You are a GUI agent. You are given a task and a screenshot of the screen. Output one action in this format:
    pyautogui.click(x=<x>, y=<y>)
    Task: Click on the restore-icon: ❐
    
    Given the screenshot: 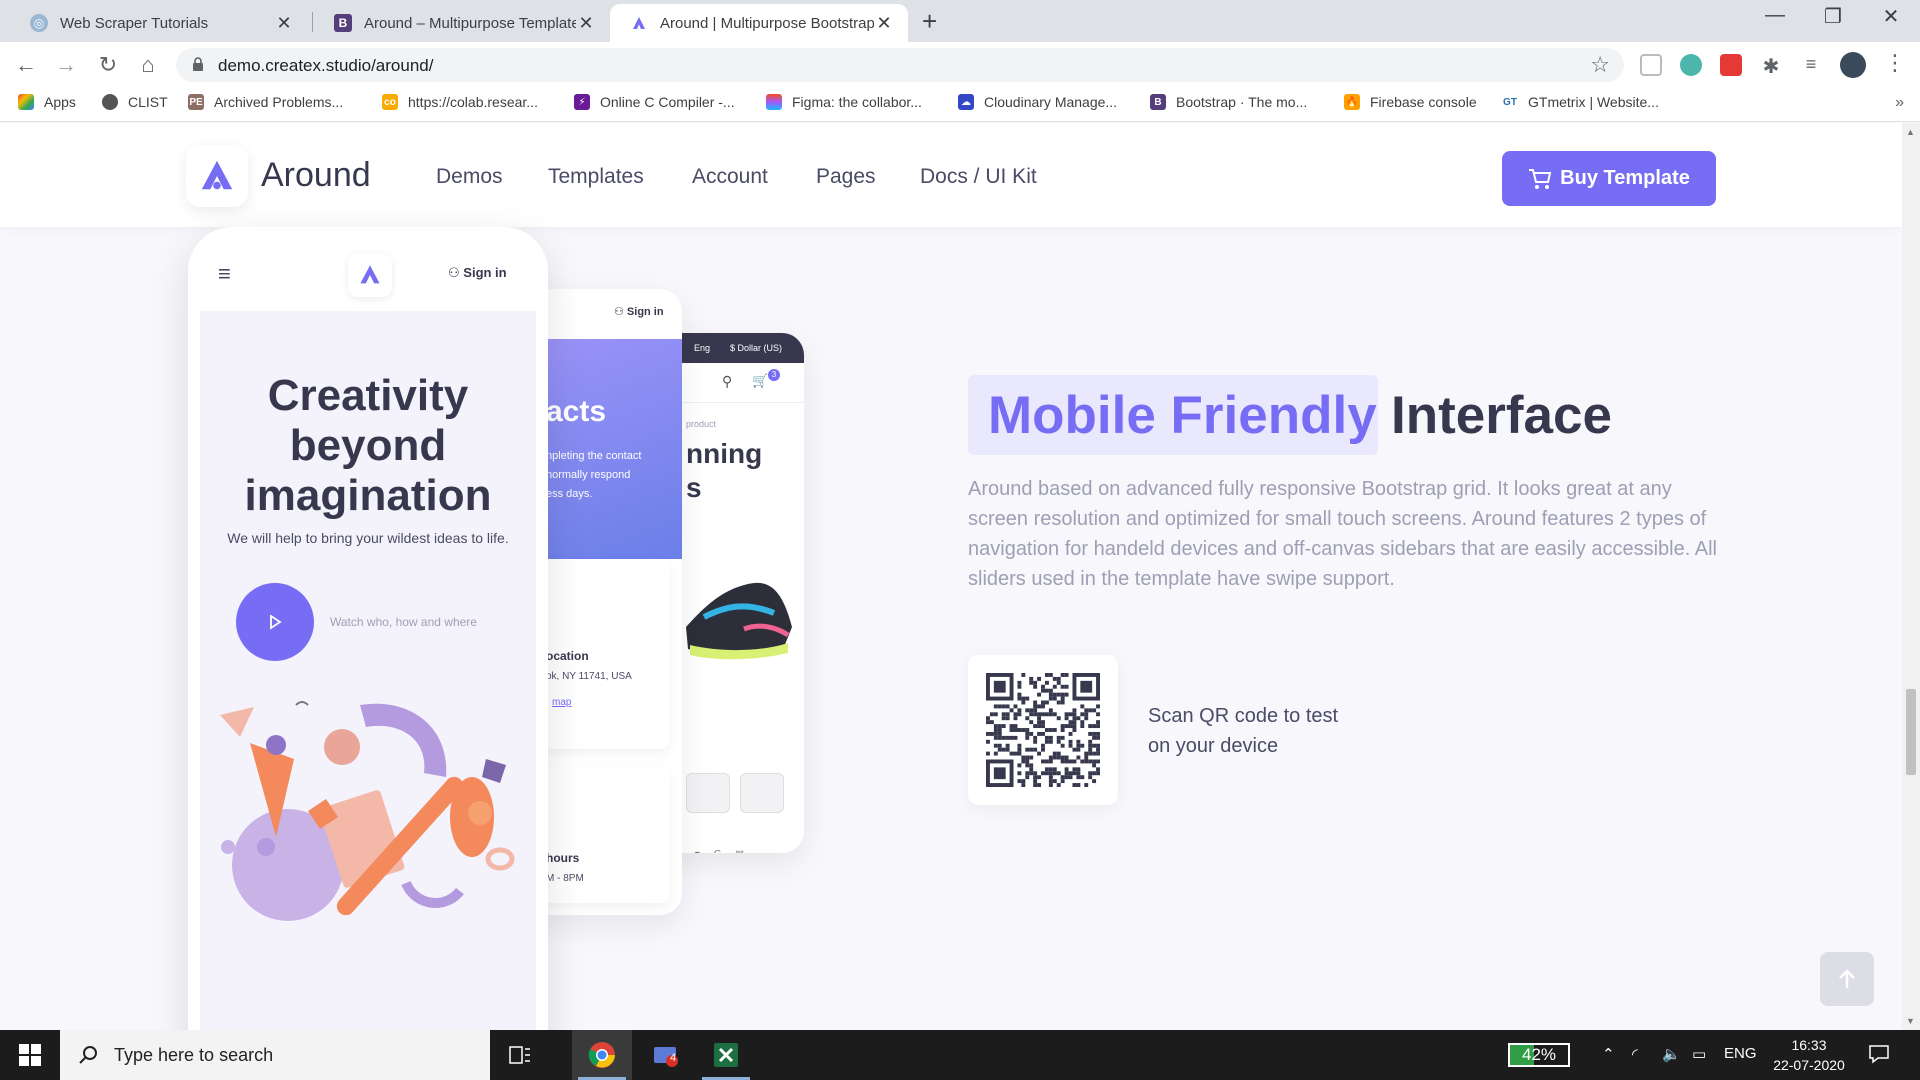 What is the action you would take?
    pyautogui.click(x=1833, y=16)
    